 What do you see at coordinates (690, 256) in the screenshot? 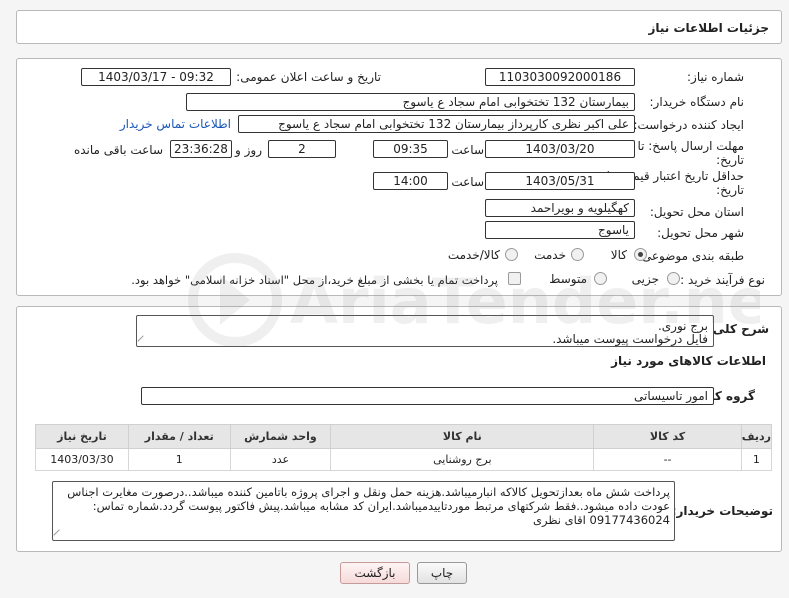
I see `category-label: طبقه بندی موضوعی:` at bounding box center [690, 256].